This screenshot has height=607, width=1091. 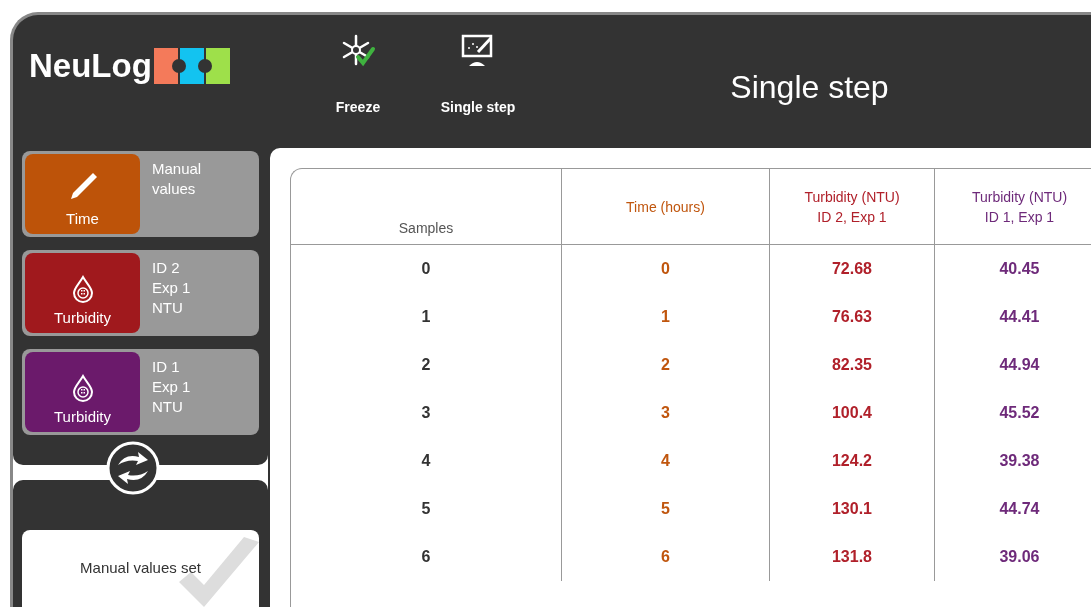 I want to click on table-cell-text: 100.4, so click(x=851, y=413).